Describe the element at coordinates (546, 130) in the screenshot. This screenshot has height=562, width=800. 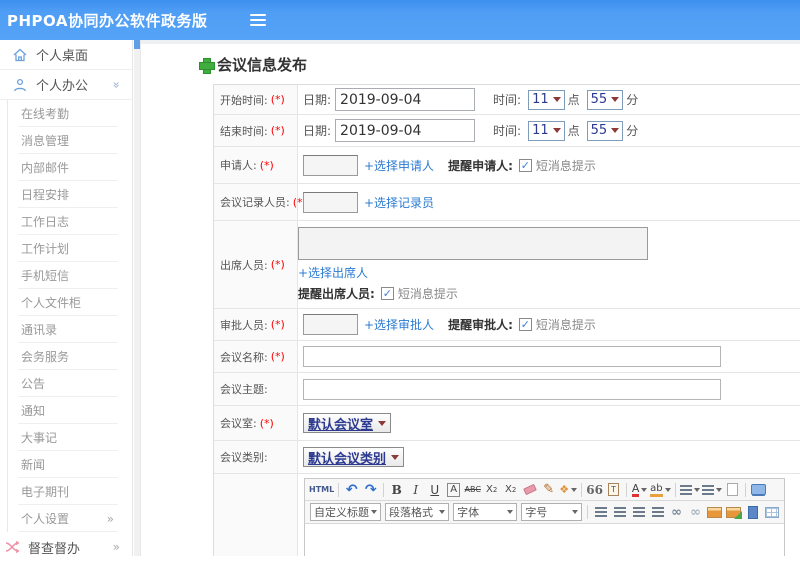
I see `end-hour-select: 11` at that location.